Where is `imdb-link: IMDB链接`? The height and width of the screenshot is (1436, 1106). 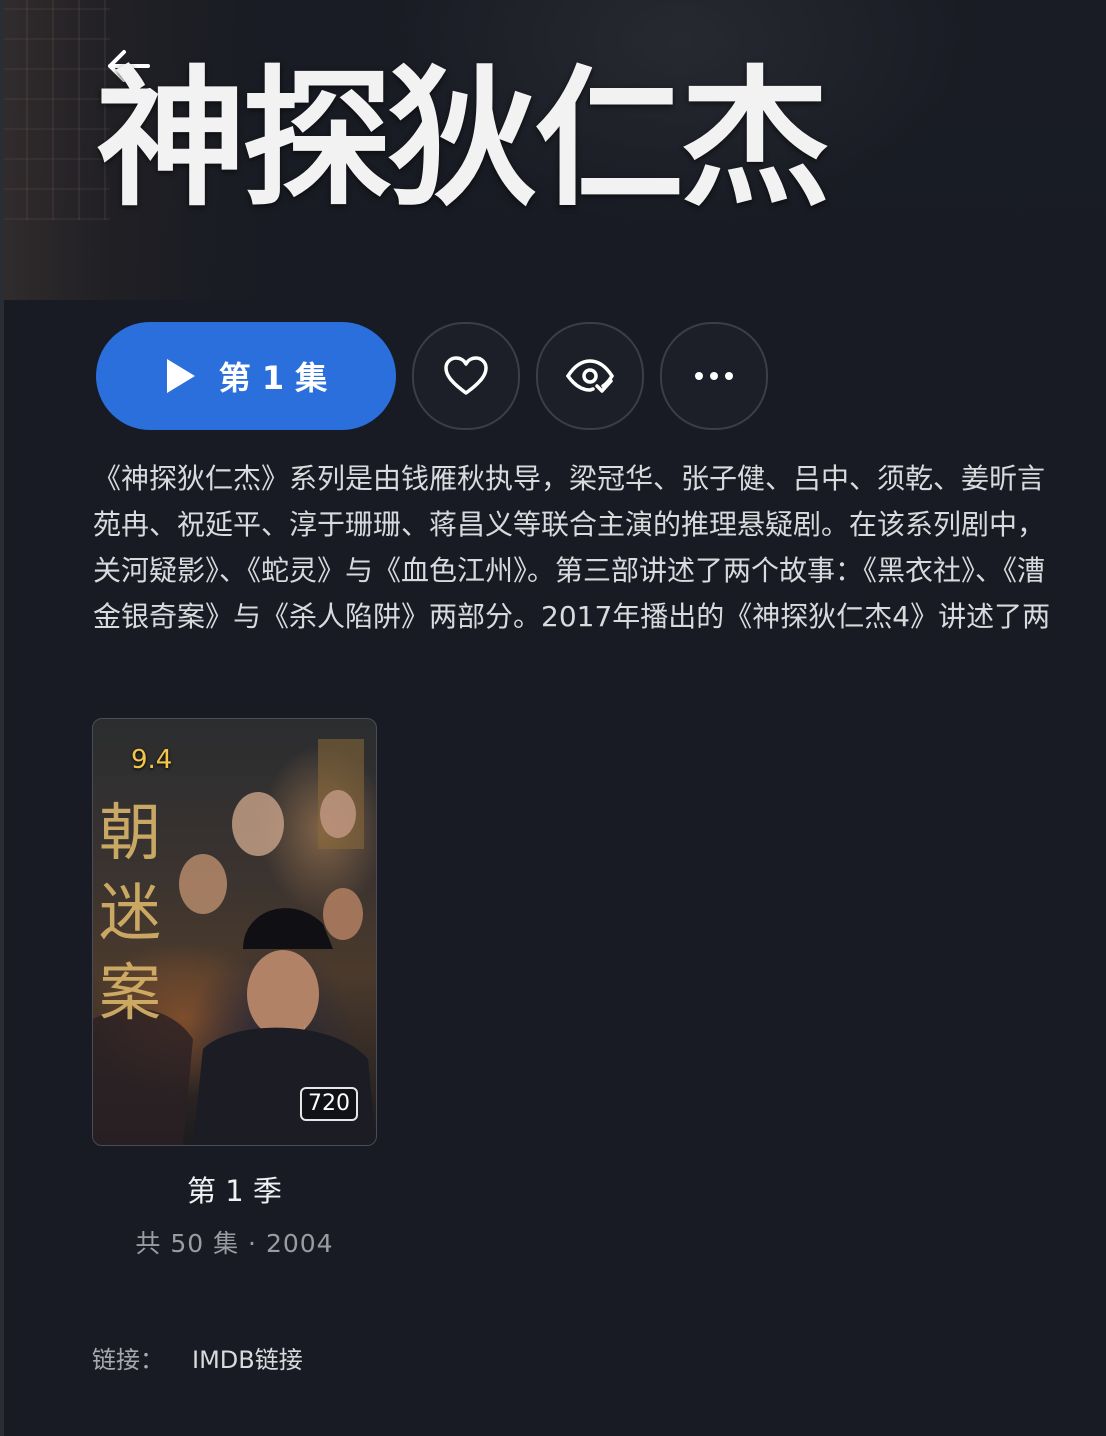 imdb-link: IMDB链接 is located at coordinates (247, 1357).